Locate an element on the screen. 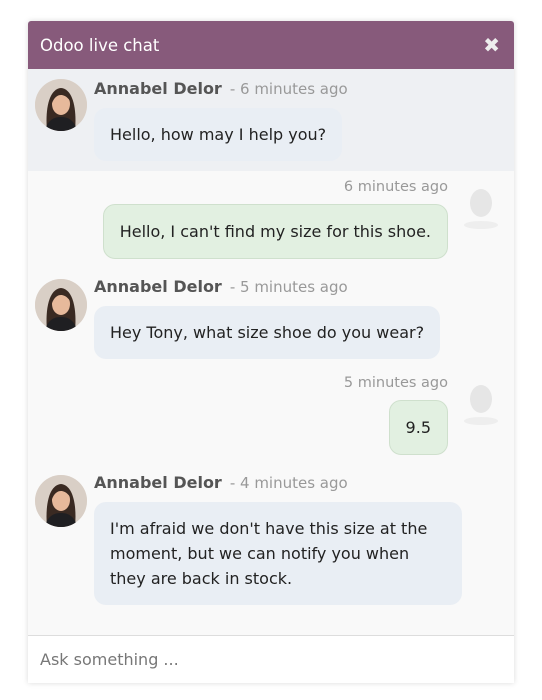 This screenshot has height=700, width=542. message-time: - 4 minutes ago is located at coordinates (288, 483).